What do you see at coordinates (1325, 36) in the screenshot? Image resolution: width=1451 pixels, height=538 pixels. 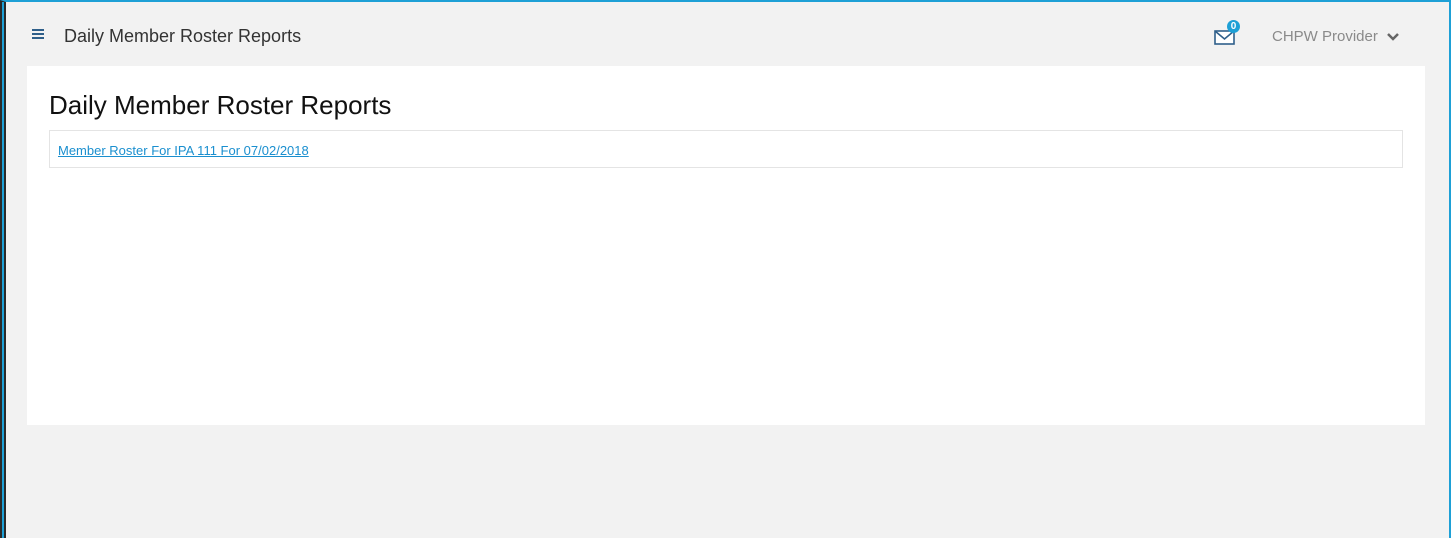 I see `user-name-label: CHPW Provider` at bounding box center [1325, 36].